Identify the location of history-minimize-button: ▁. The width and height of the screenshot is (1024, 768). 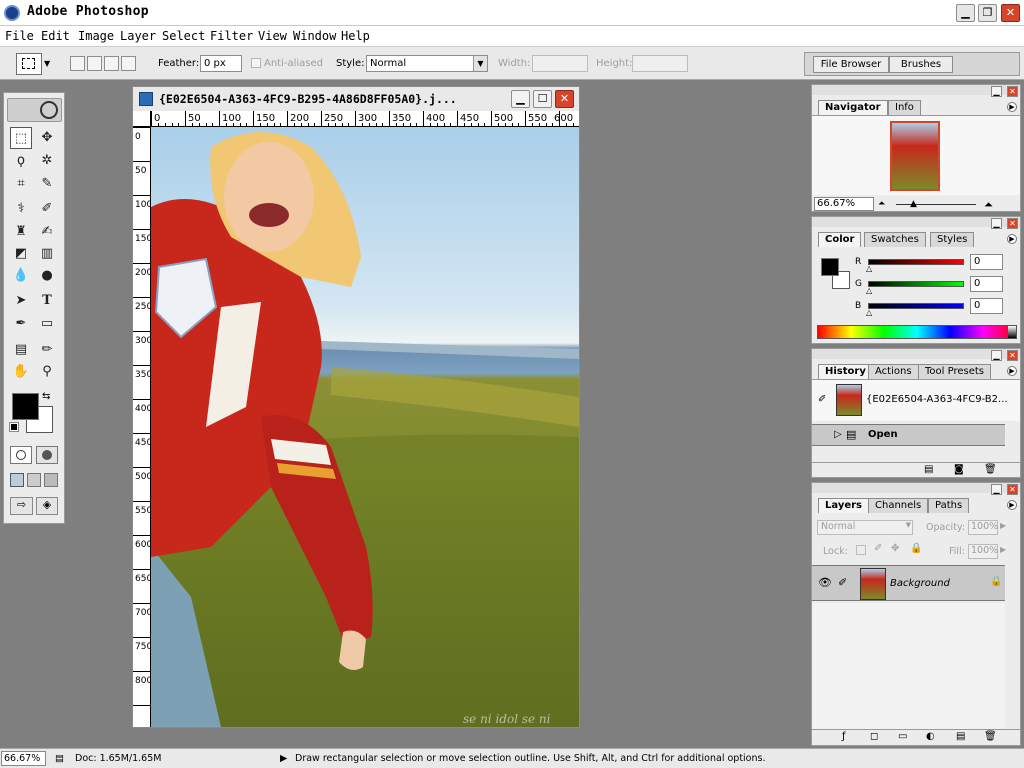
(996, 355).